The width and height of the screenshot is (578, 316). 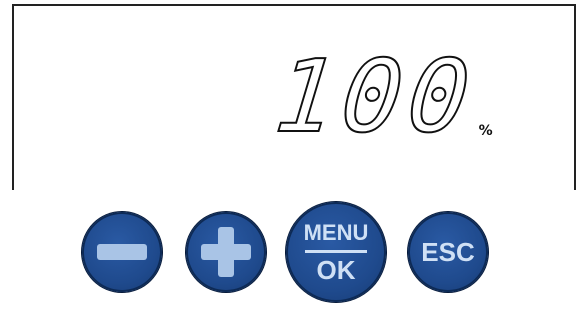 I want to click on menu-ok-button: MENU OK, so click(x=336, y=252).